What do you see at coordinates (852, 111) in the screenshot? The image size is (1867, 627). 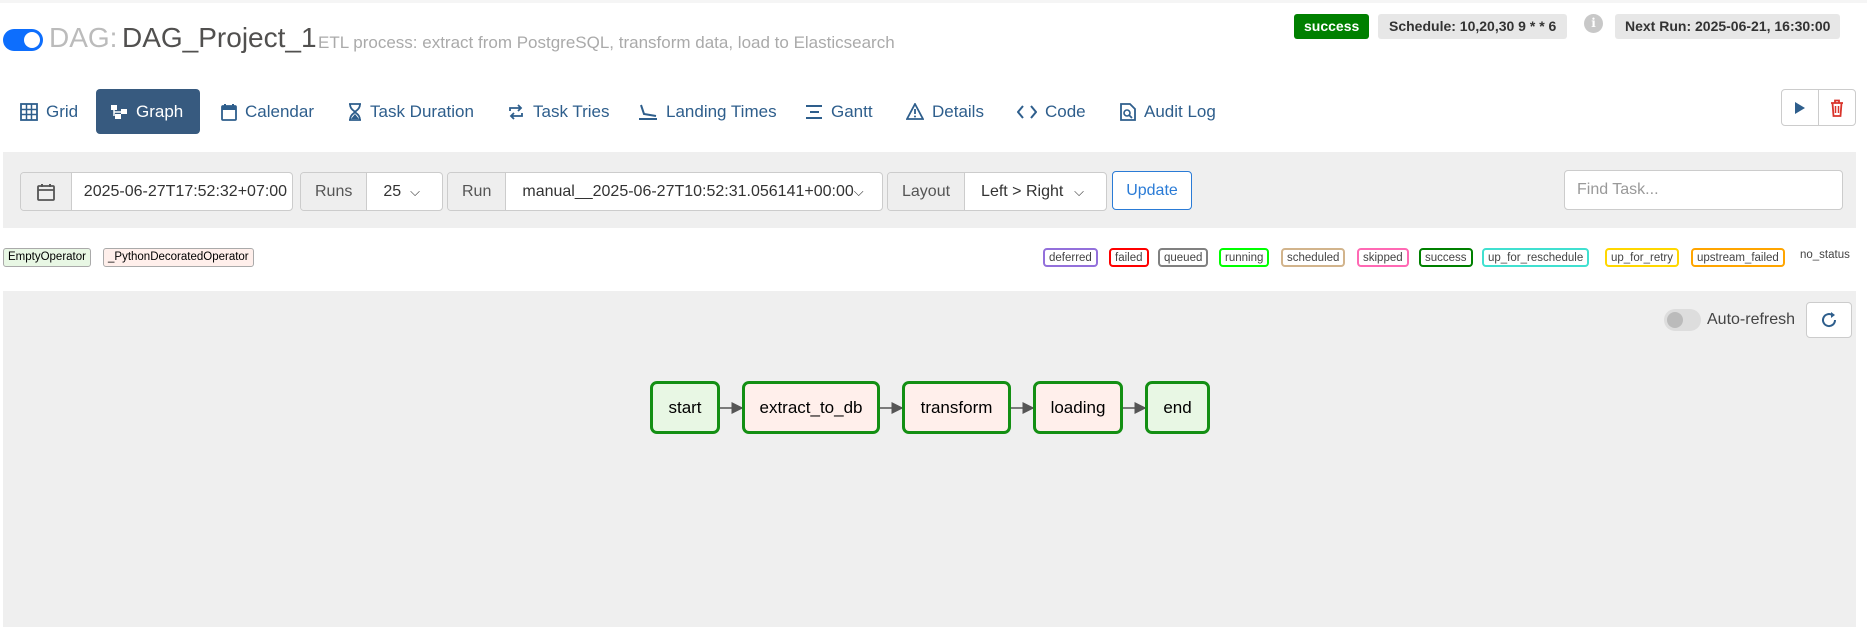 I see `tab-gantt-label: Gantt` at bounding box center [852, 111].